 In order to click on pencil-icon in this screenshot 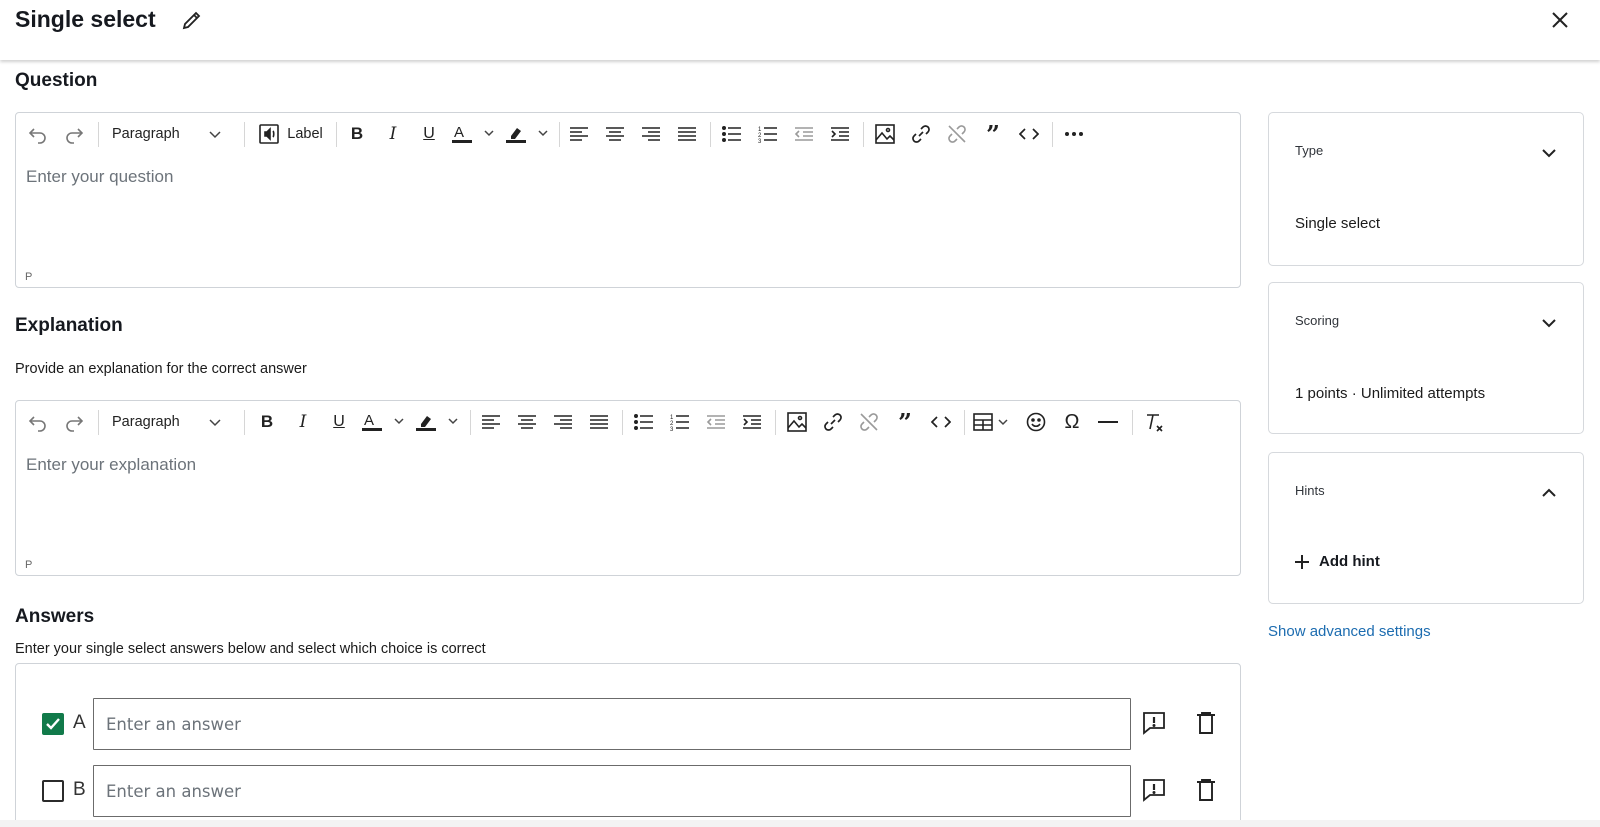, I will do `click(192, 20)`.